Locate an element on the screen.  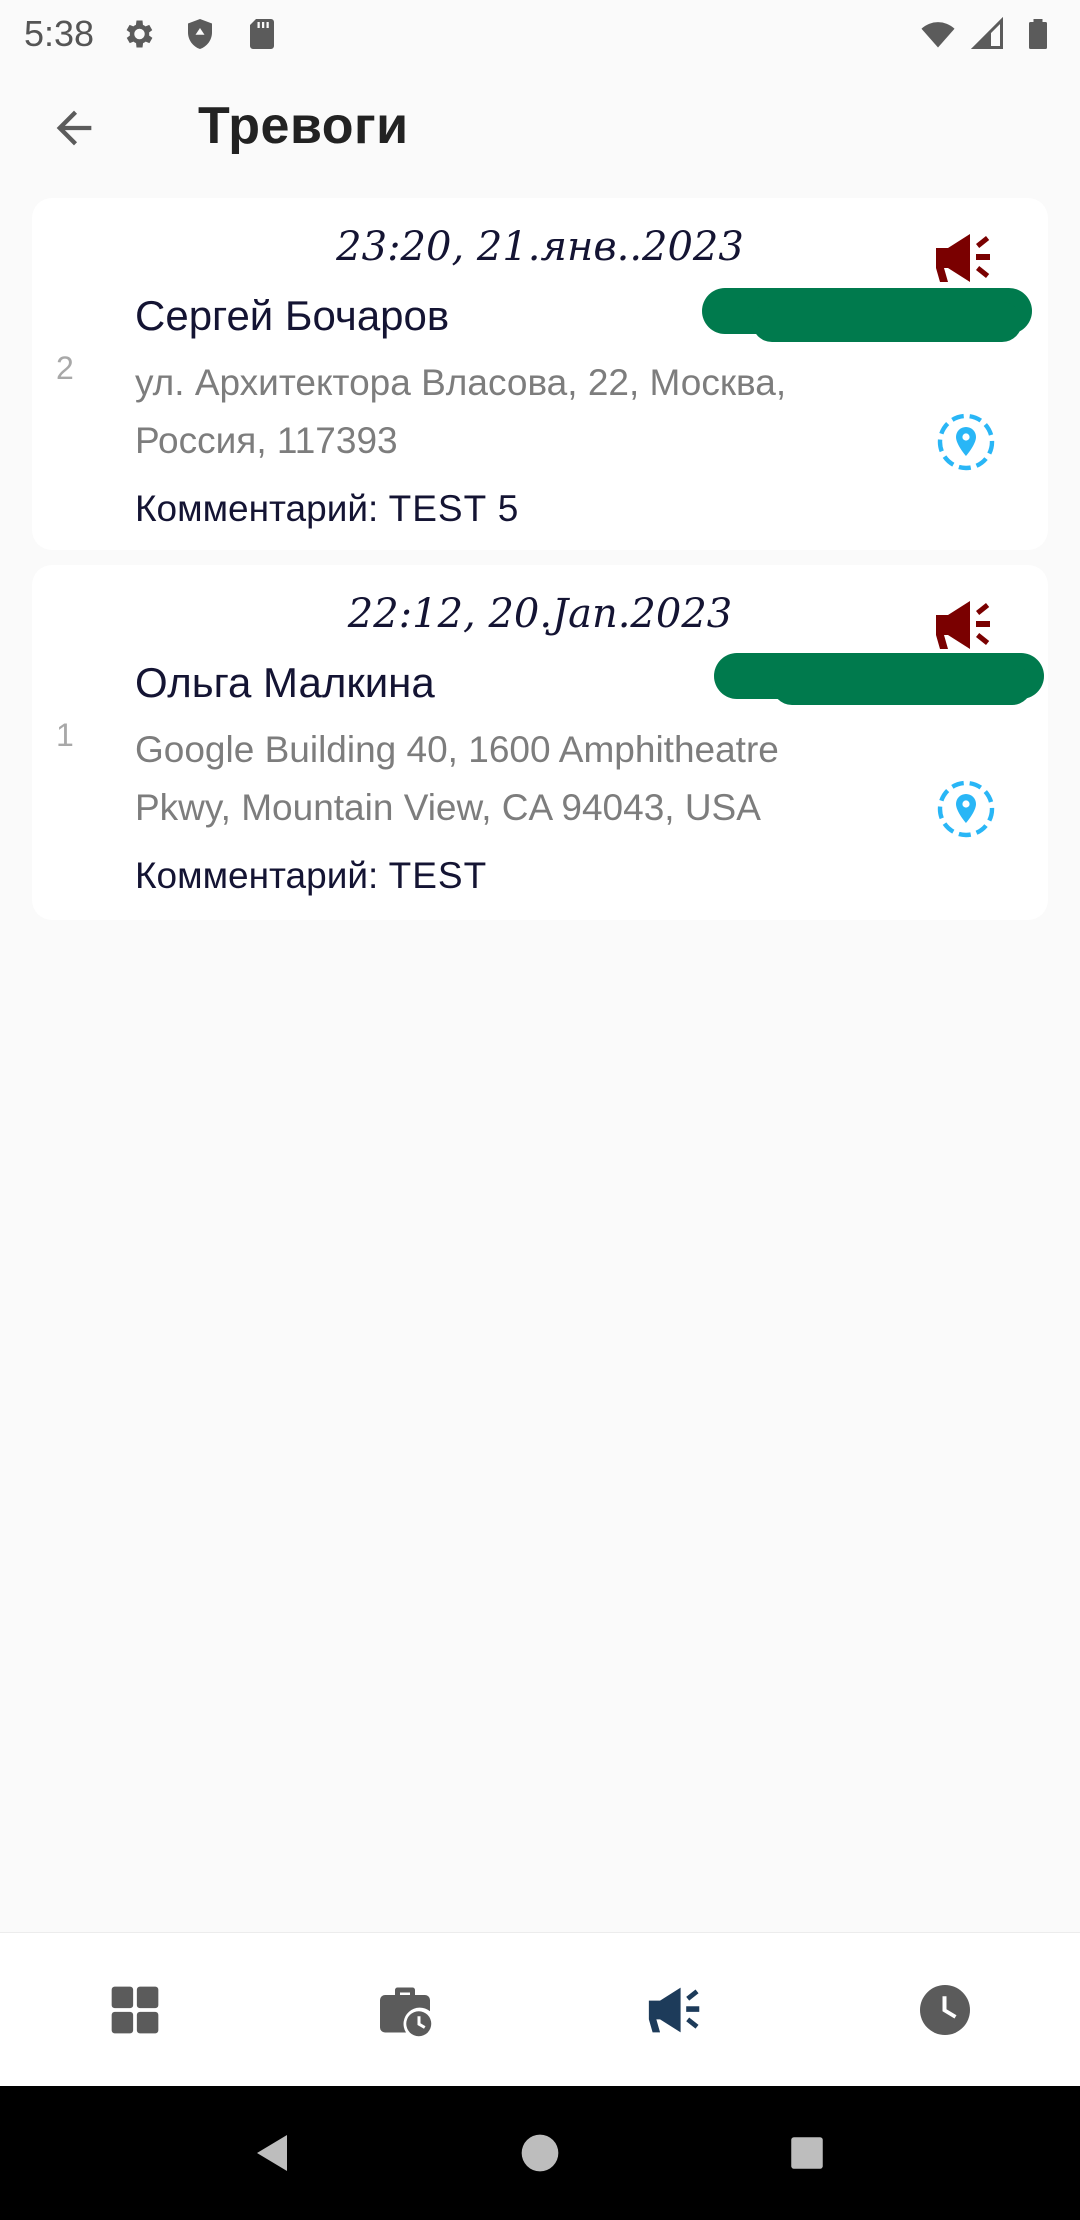
alert-comment: Комментарий: TEST 5 is located at coordinates (327, 509).